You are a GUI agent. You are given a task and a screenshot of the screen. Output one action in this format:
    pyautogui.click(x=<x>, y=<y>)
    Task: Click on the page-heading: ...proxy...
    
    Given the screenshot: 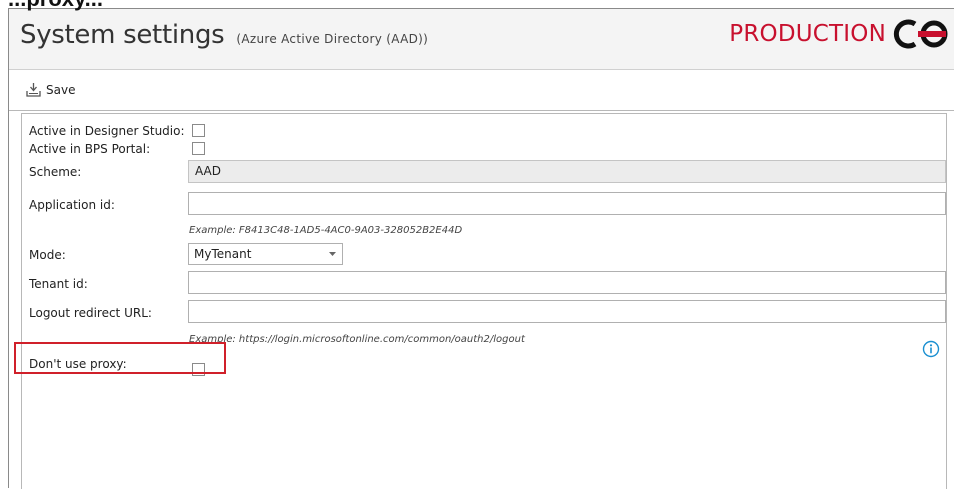 What is the action you would take?
    pyautogui.click(x=55, y=6)
    